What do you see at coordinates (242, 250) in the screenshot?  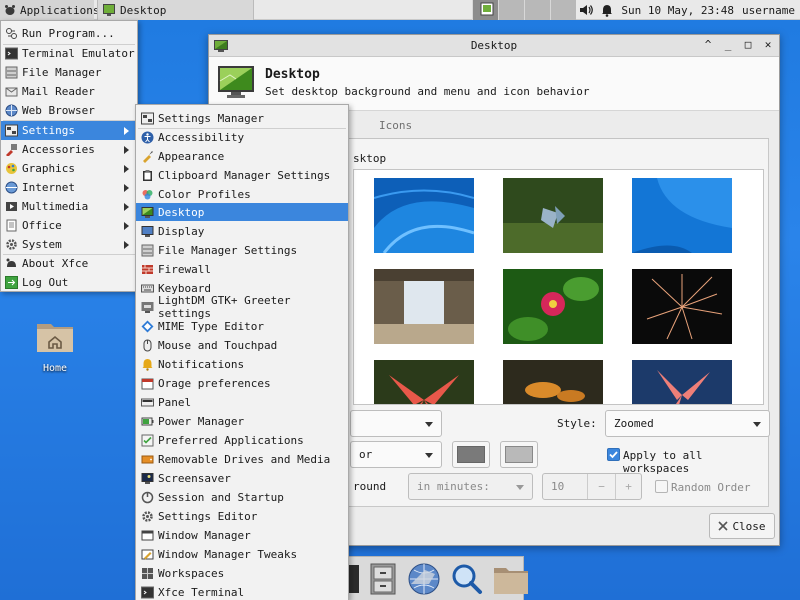 I see `settings-item-file-manager-settings: File Manager Settings` at bounding box center [242, 250].